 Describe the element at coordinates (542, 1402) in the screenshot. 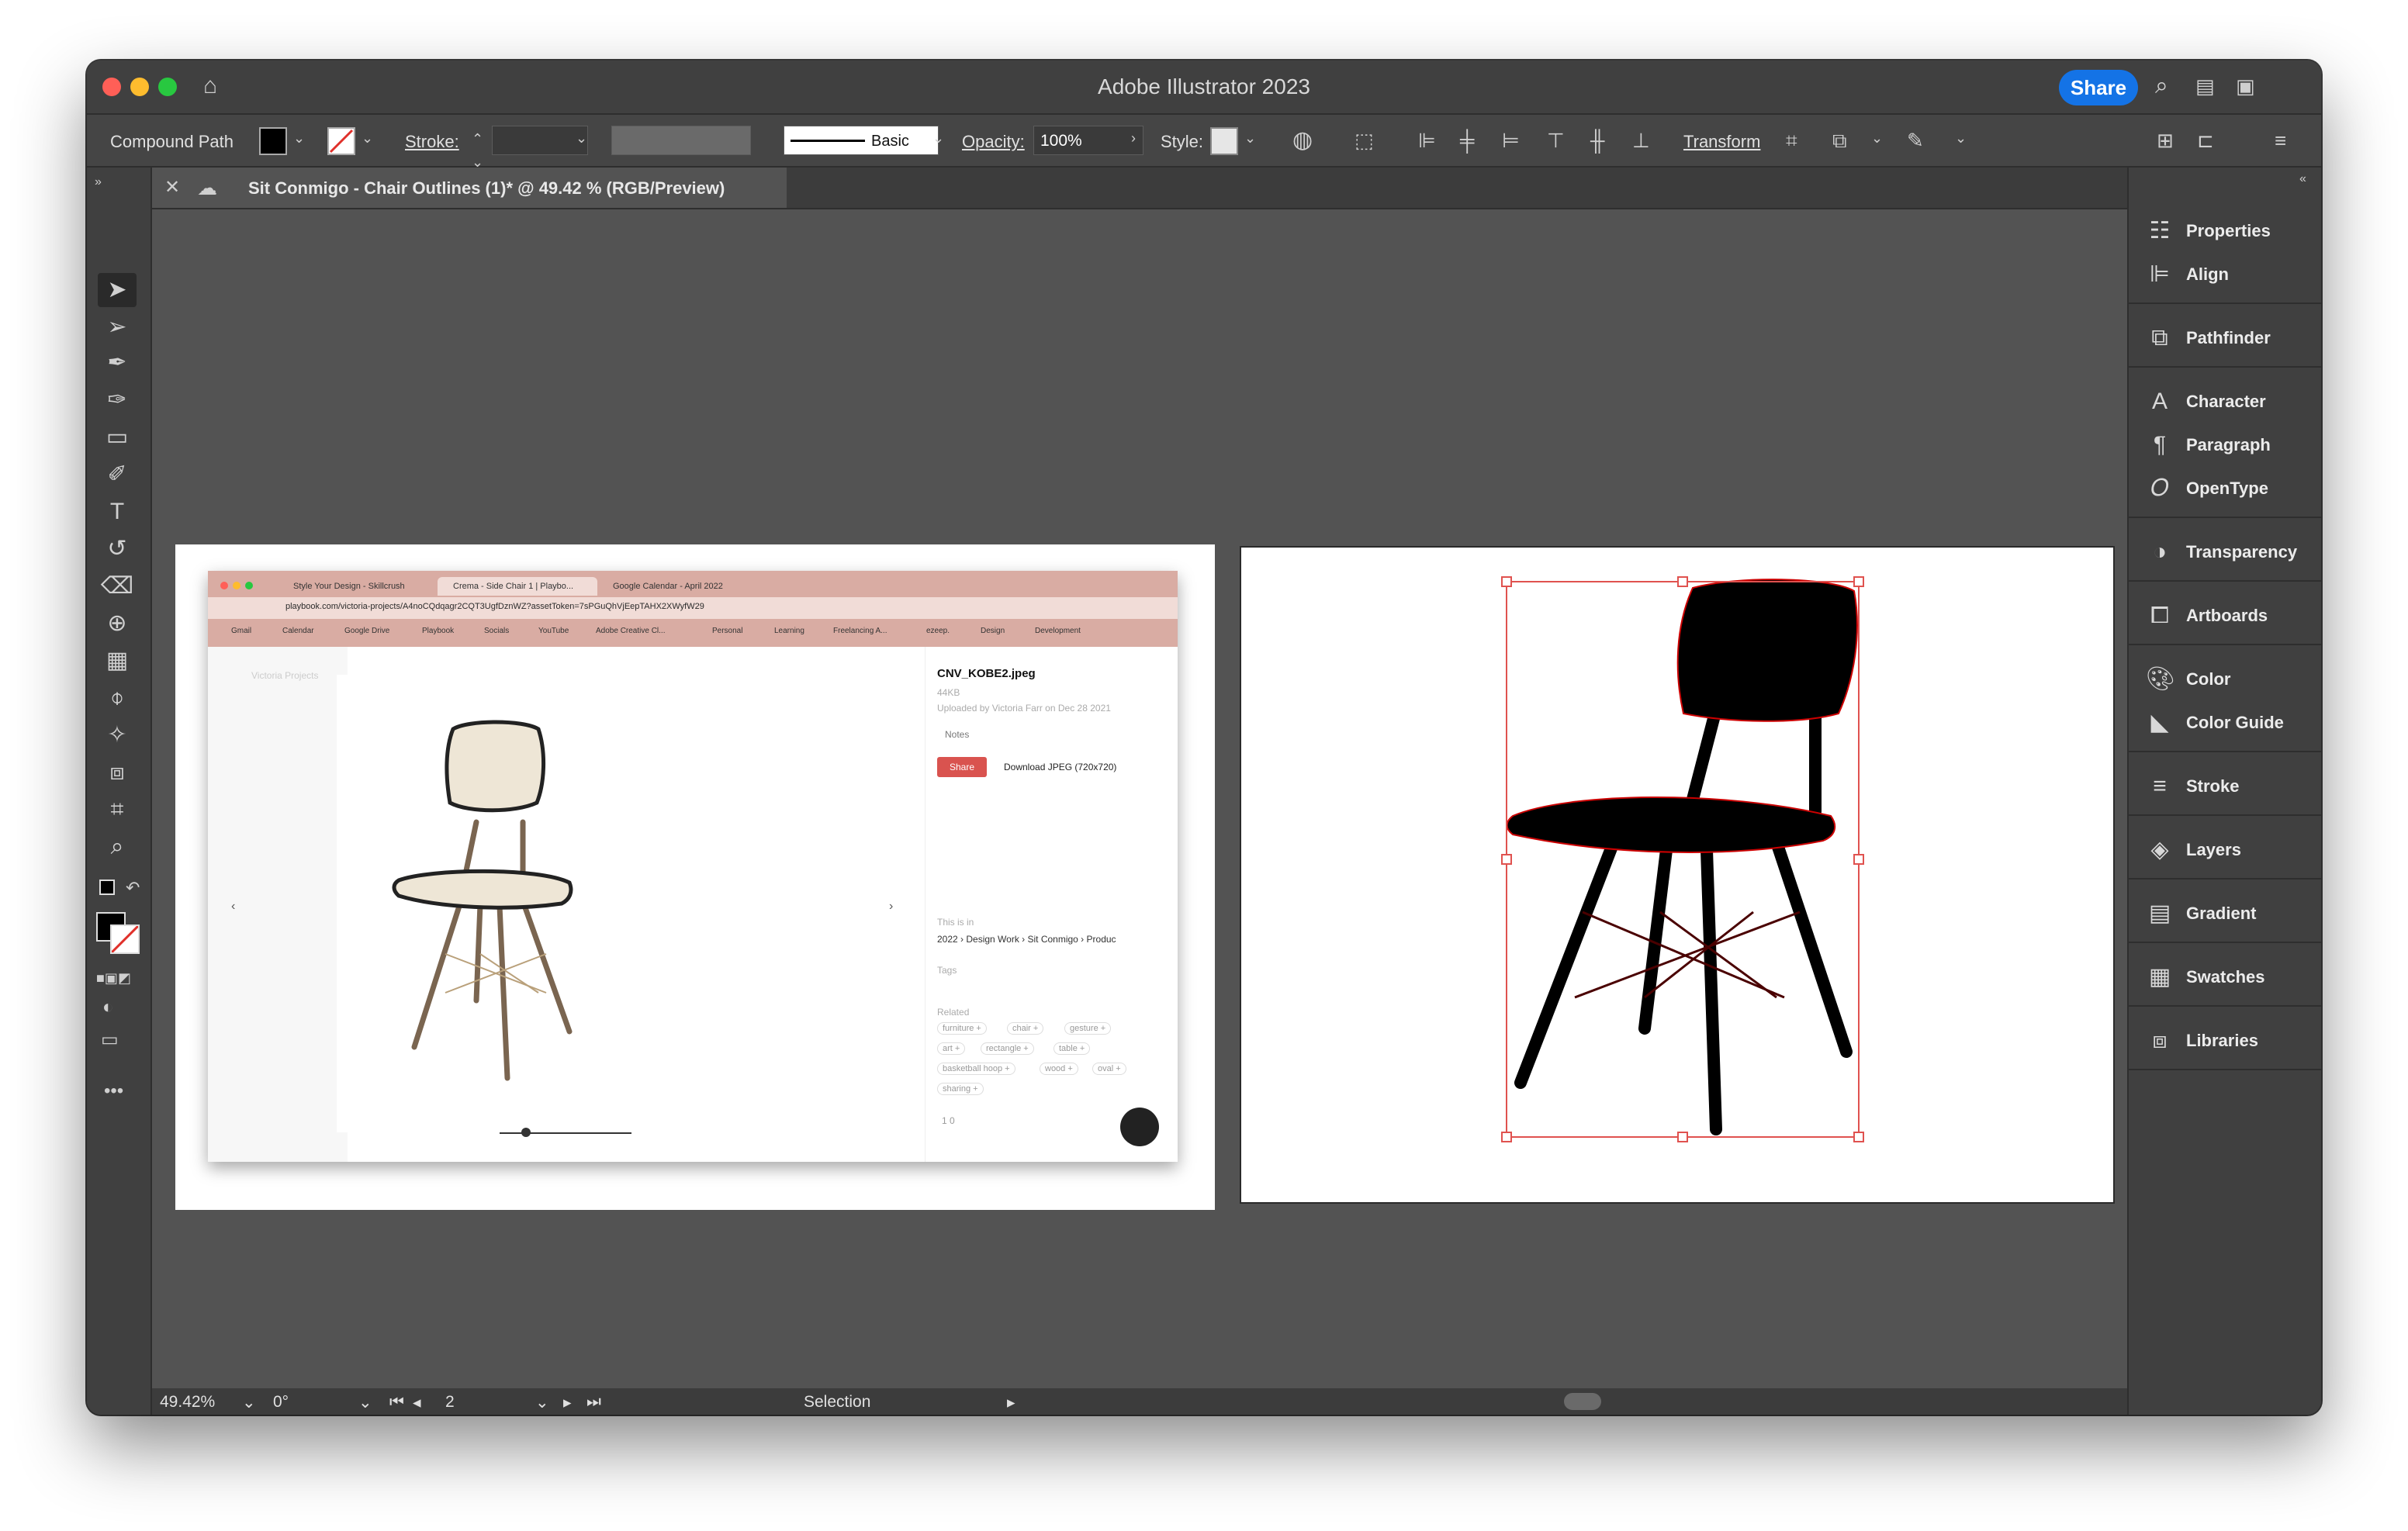

I see `artboard-chevron-icon: ⌄` at that location.